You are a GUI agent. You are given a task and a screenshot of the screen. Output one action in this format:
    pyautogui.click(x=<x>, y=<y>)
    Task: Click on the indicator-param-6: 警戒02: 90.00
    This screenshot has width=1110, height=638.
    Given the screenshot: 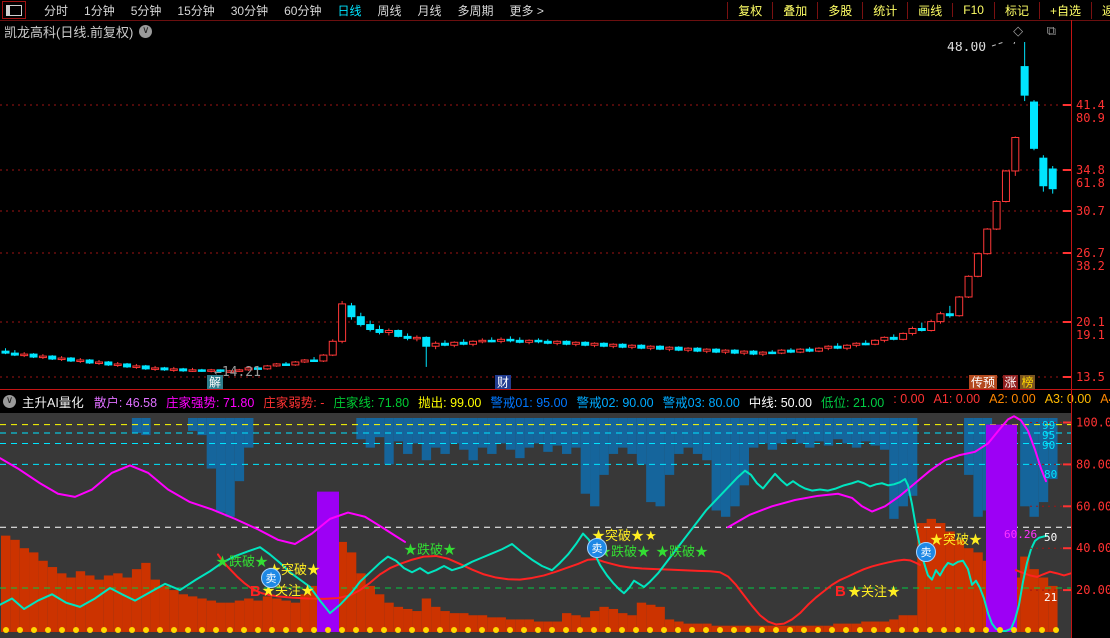 What is the action you would take?
    pyautogui.click(x=615, y=402)
    